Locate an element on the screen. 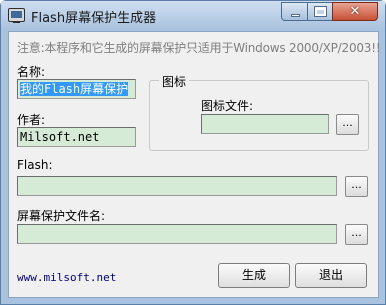 This screenshot has width=386, height=305. author-field: Milsoft.net is located at coordinates (76, 137).